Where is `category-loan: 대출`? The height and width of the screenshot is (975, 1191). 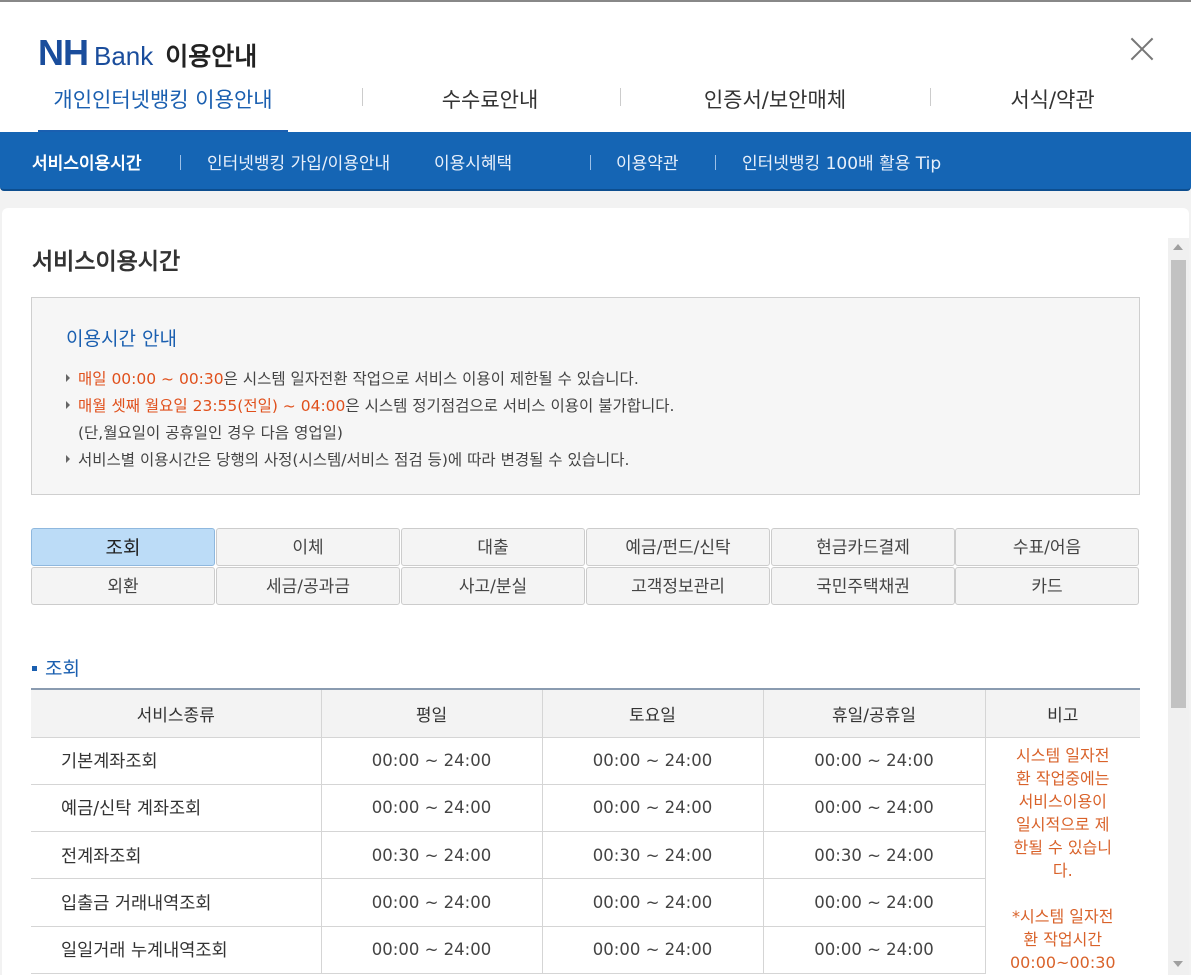
category-loan: 대출 is located at coordinates (493, 547).